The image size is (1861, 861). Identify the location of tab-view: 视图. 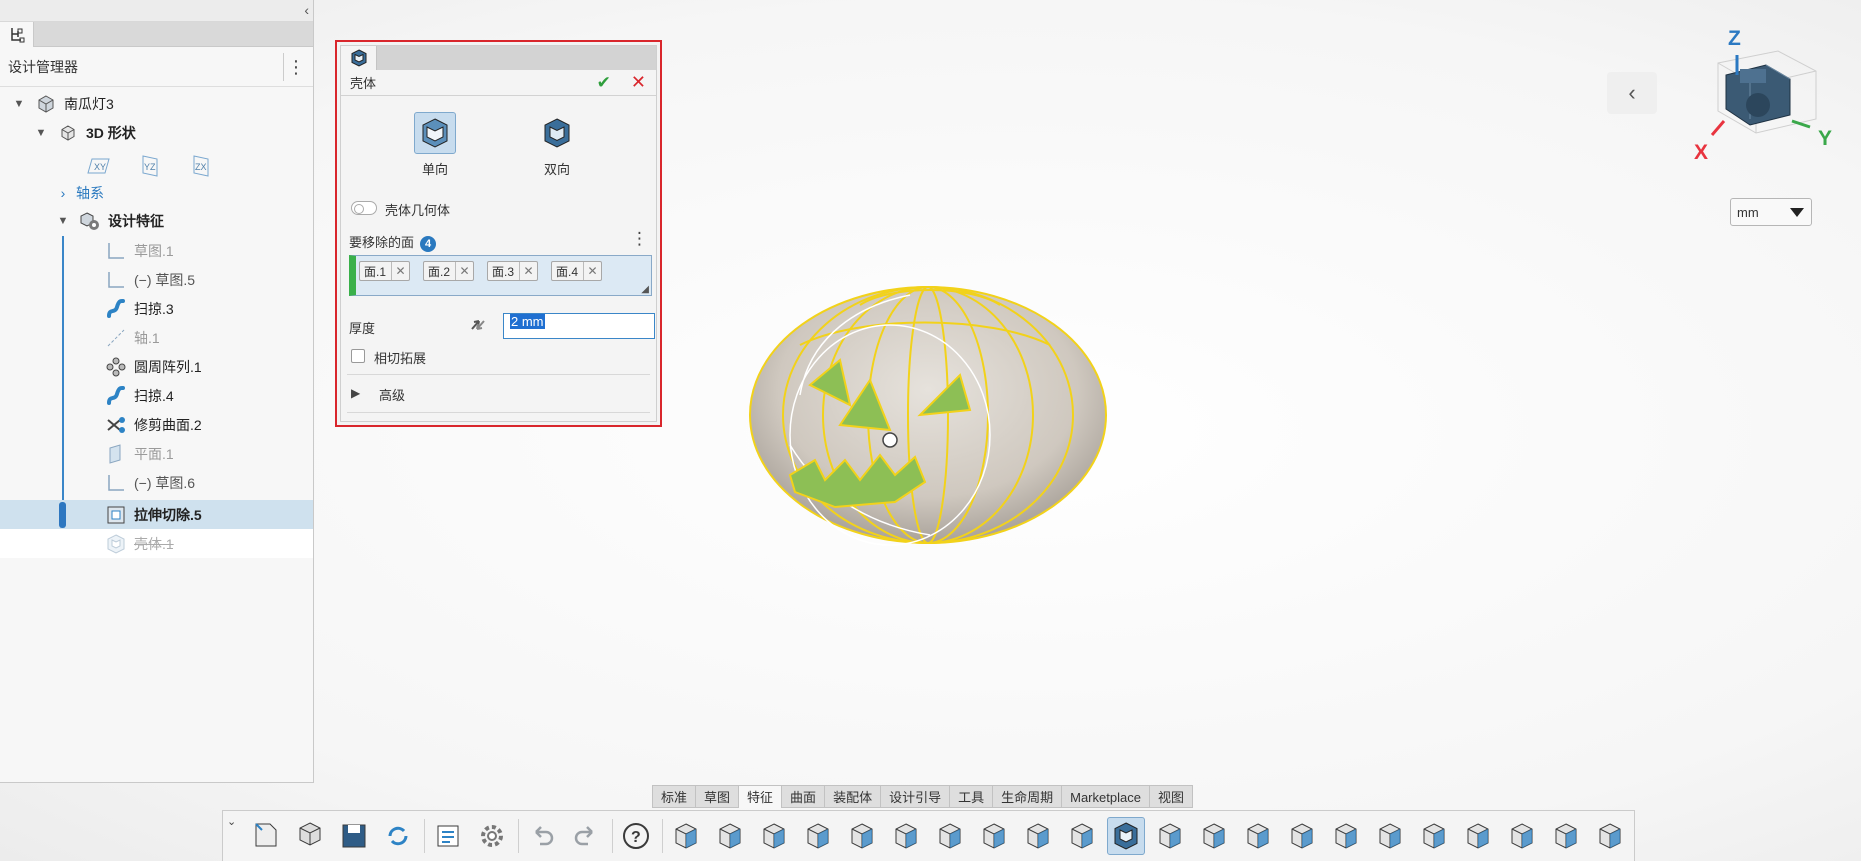
(1170, 796).